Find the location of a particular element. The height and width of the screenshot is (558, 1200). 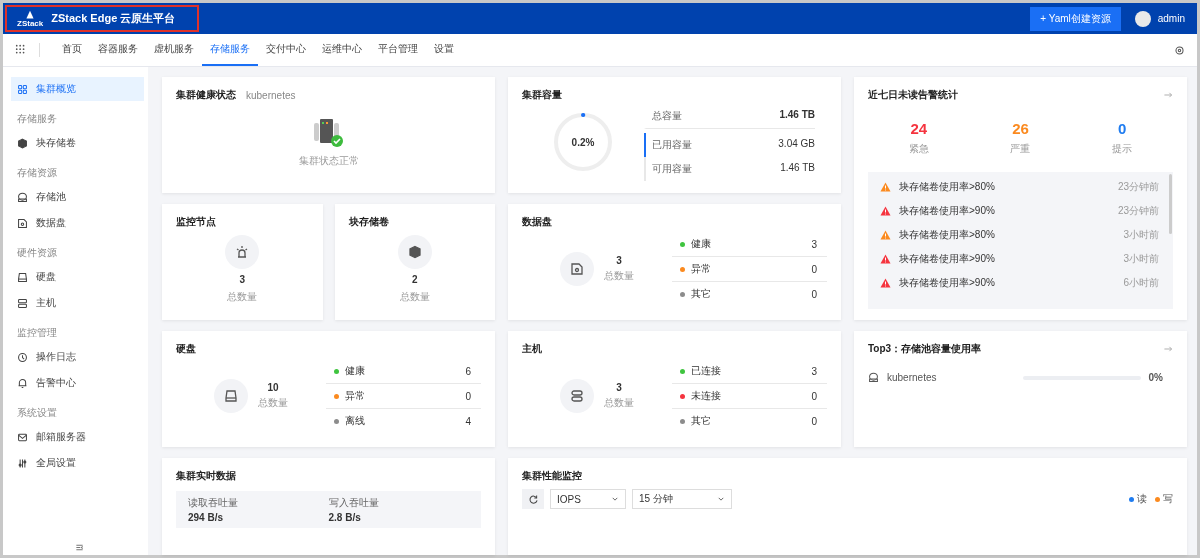

metric-select: IOPS is located at coordinates (588, 499).